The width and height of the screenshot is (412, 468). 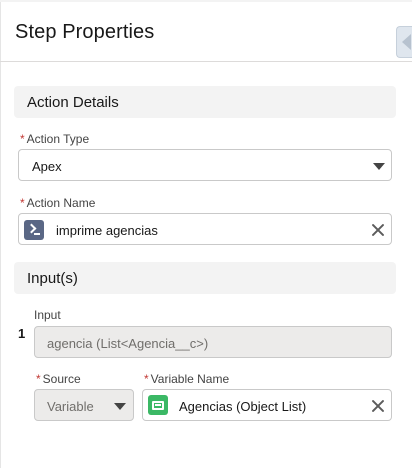 I want to click on panel-header: Step Properties, so click(x=206, y=31).